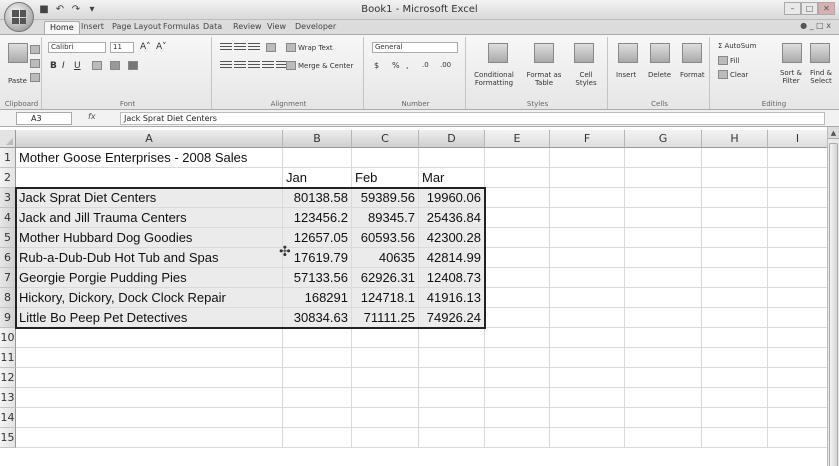  Describe the element at coordinates (735, 418) in the screenshot. I see `cell-h14` at that location.